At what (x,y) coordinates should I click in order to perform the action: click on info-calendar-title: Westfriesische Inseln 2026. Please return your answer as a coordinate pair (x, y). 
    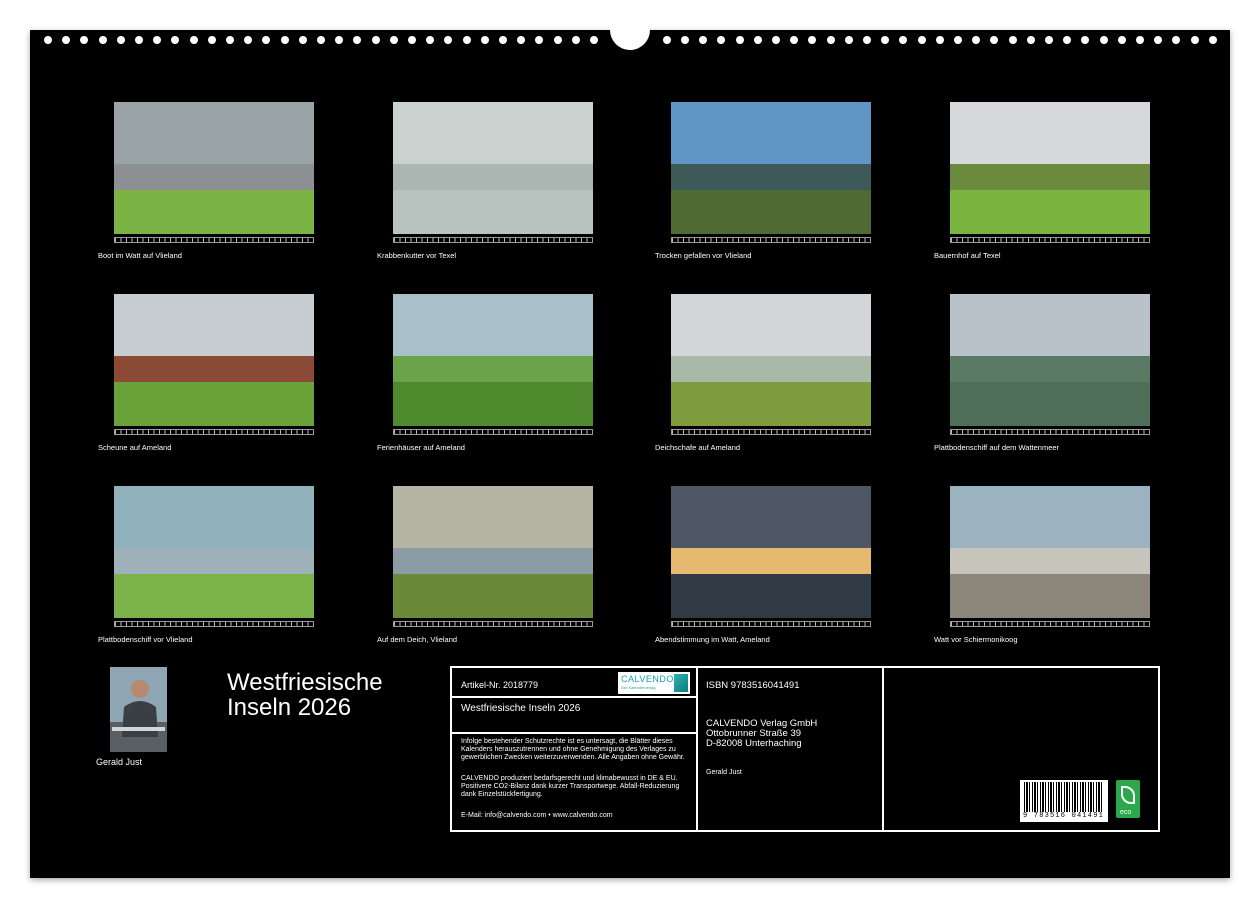
    Looking at the image, I should click on (521, 708).